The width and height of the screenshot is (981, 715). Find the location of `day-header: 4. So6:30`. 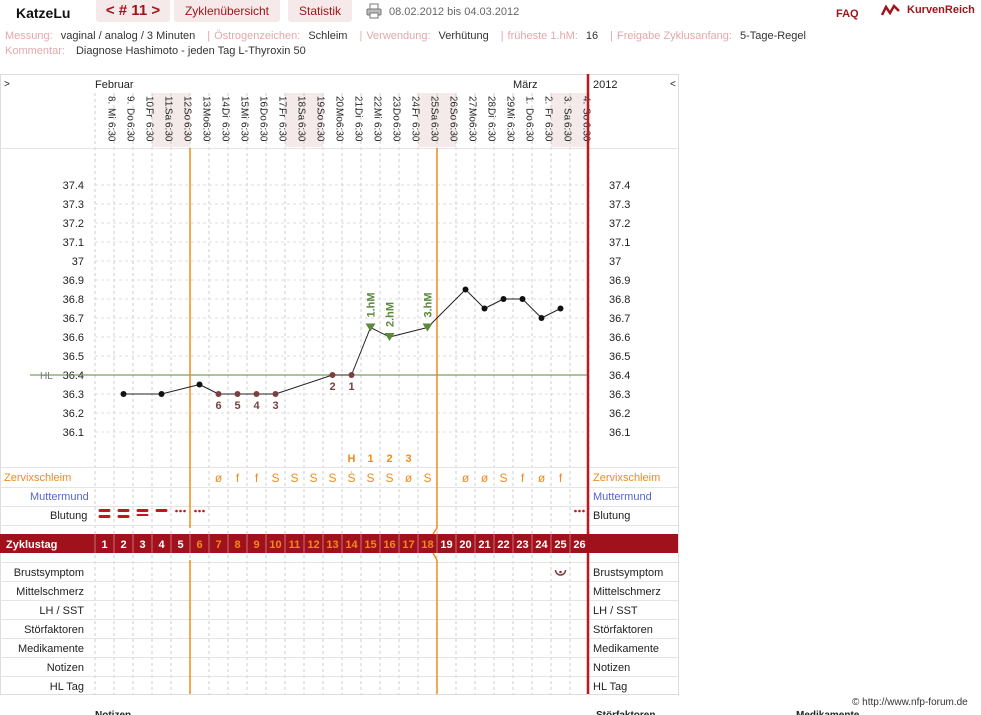

day-header: 4. So6:30 is located at coordinates (586, 119).